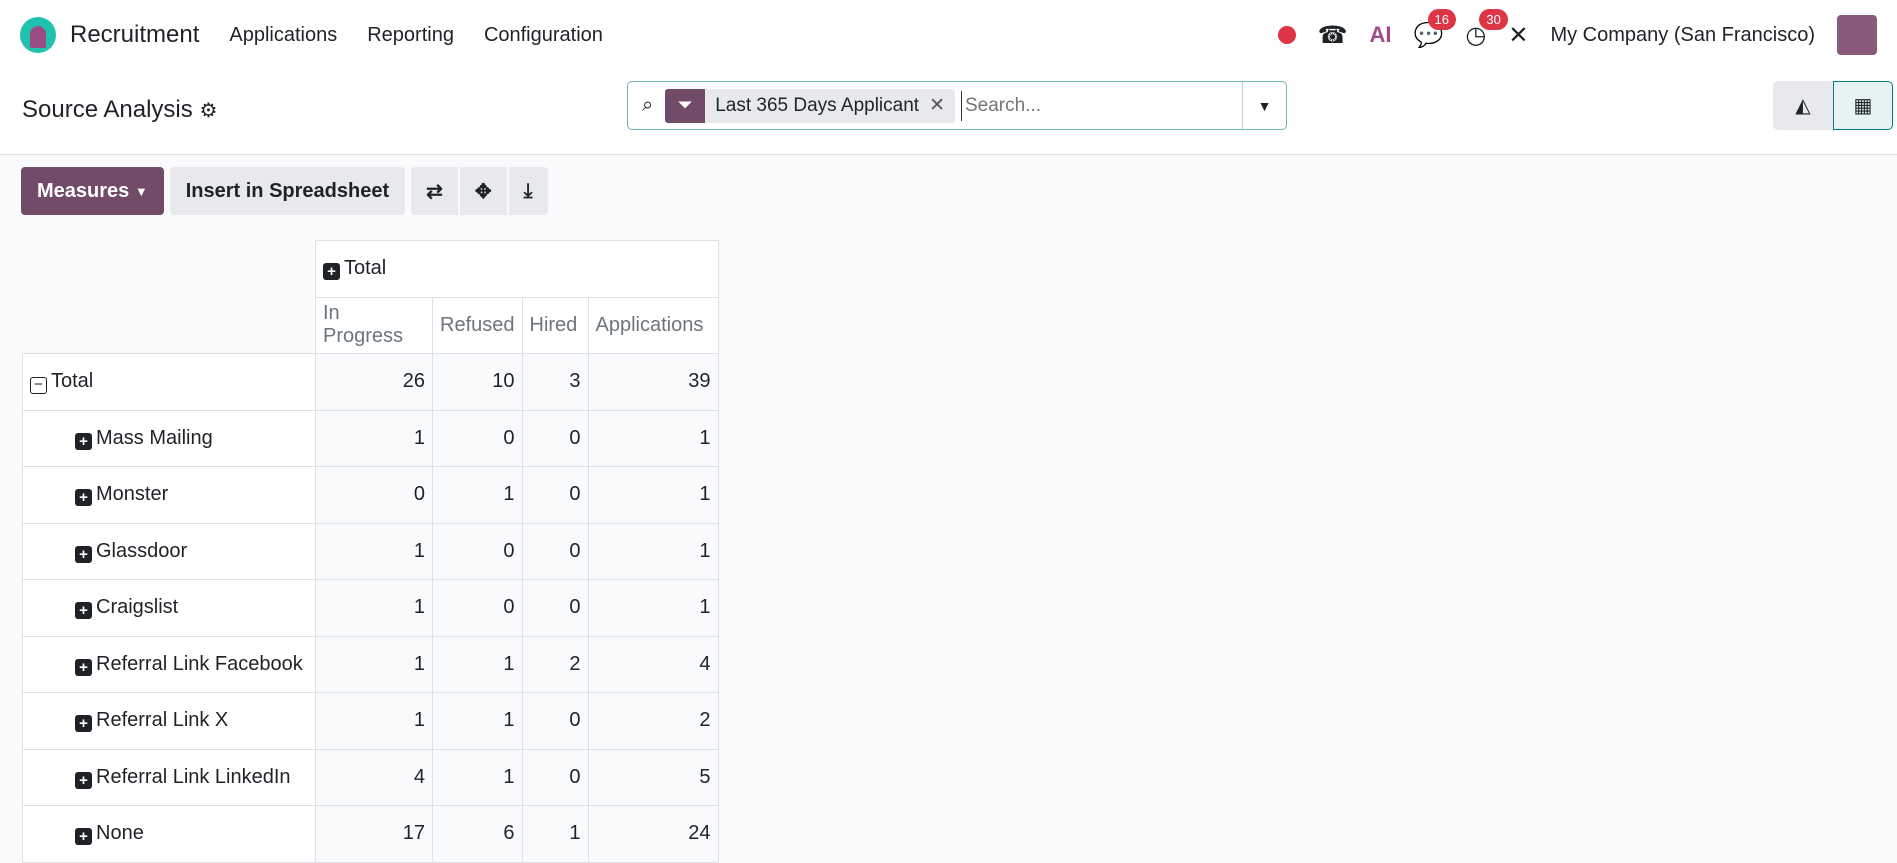 This screenshot has width=1897, height=863. What do you see at coordinates (483, 191) in the screenshot?
I see `expand-all-button: ✥` at bounding box center [483, 191].